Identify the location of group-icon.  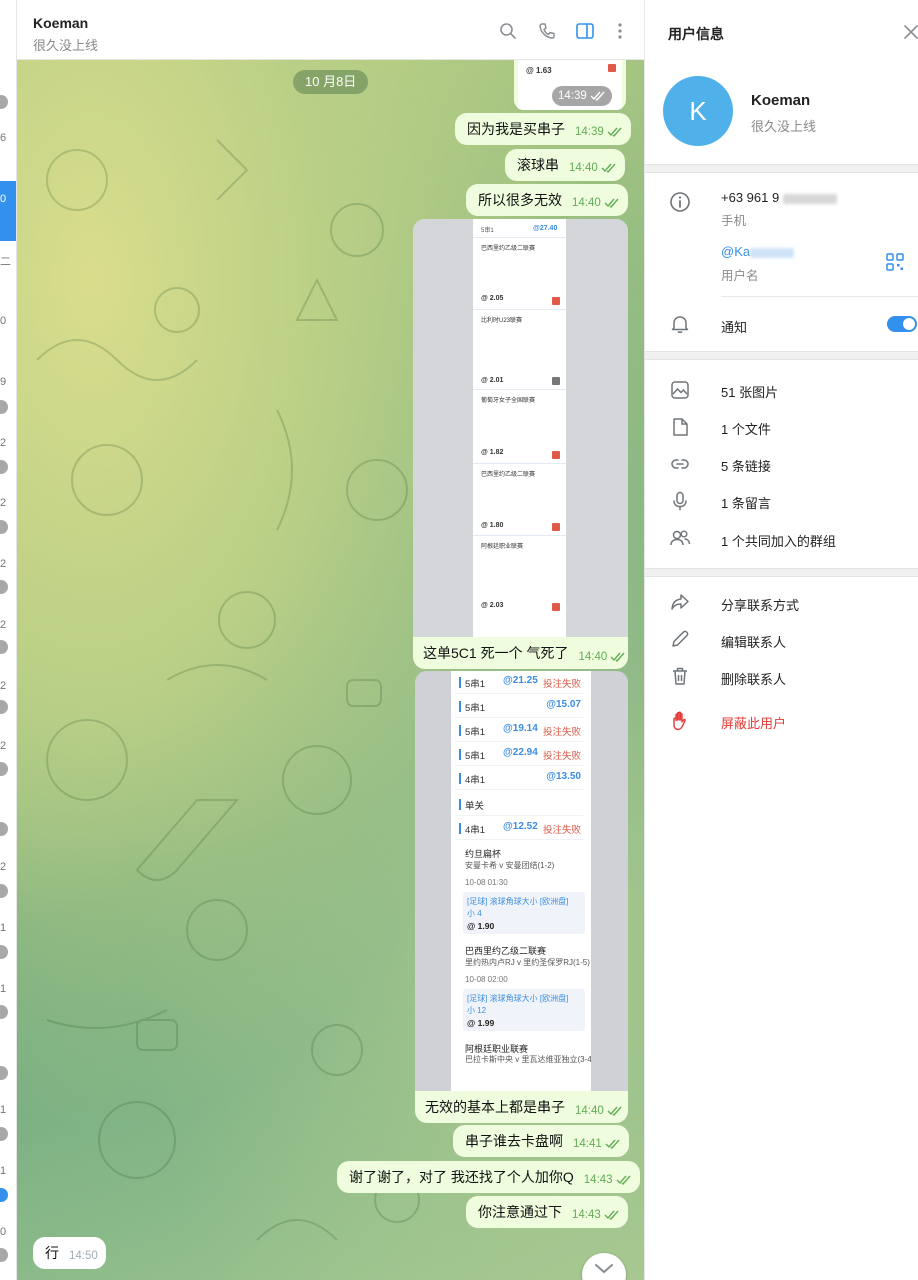
(680, 538).